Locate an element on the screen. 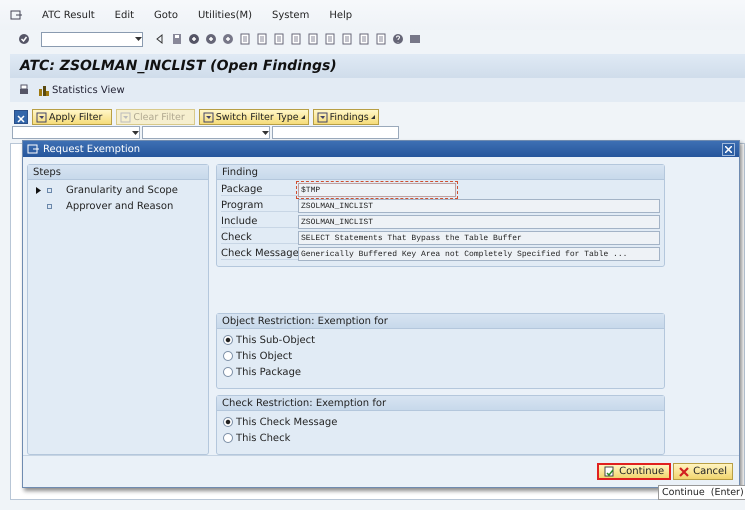 This screenshot has width=745, height=510. radio-option: This Package is located at coordinates (440, 372).